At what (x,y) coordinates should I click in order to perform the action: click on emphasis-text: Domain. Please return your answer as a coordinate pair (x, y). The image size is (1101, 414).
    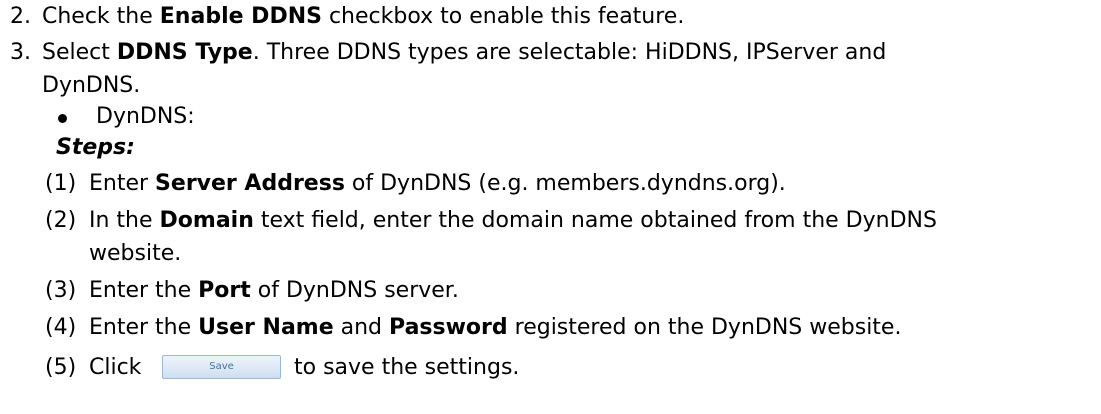
    Looking at the image, I should click on (206, 220).